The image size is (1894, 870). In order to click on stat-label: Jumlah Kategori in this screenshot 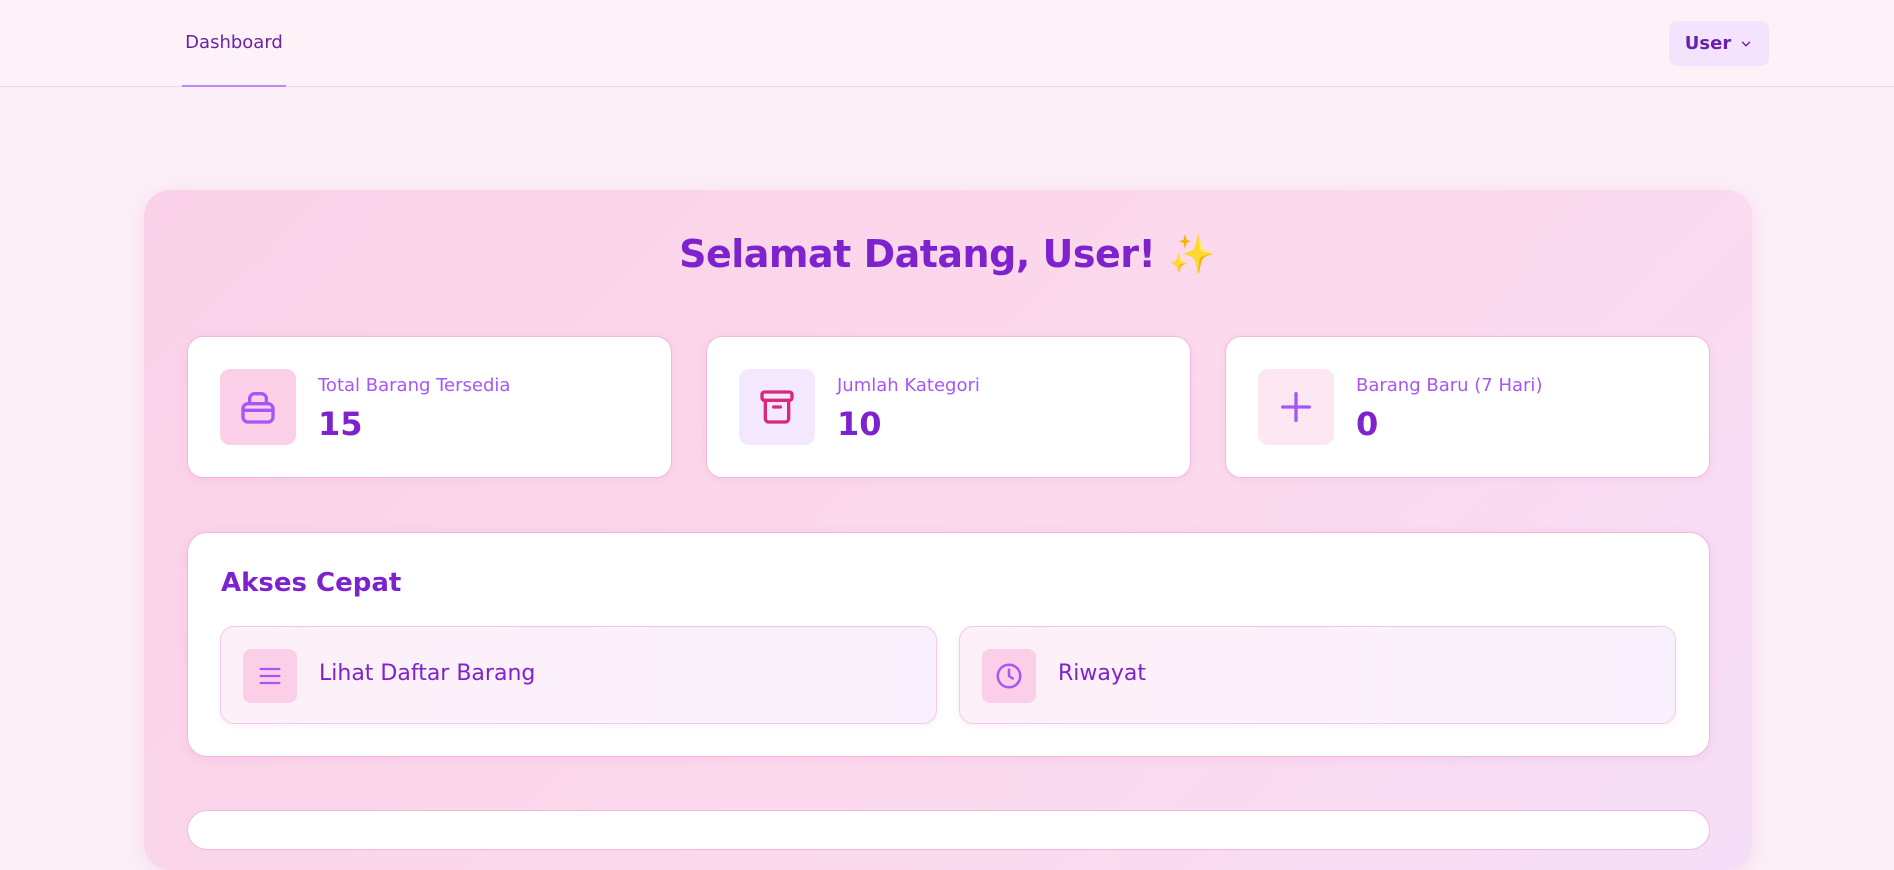, I will do `click(908, 385)`.